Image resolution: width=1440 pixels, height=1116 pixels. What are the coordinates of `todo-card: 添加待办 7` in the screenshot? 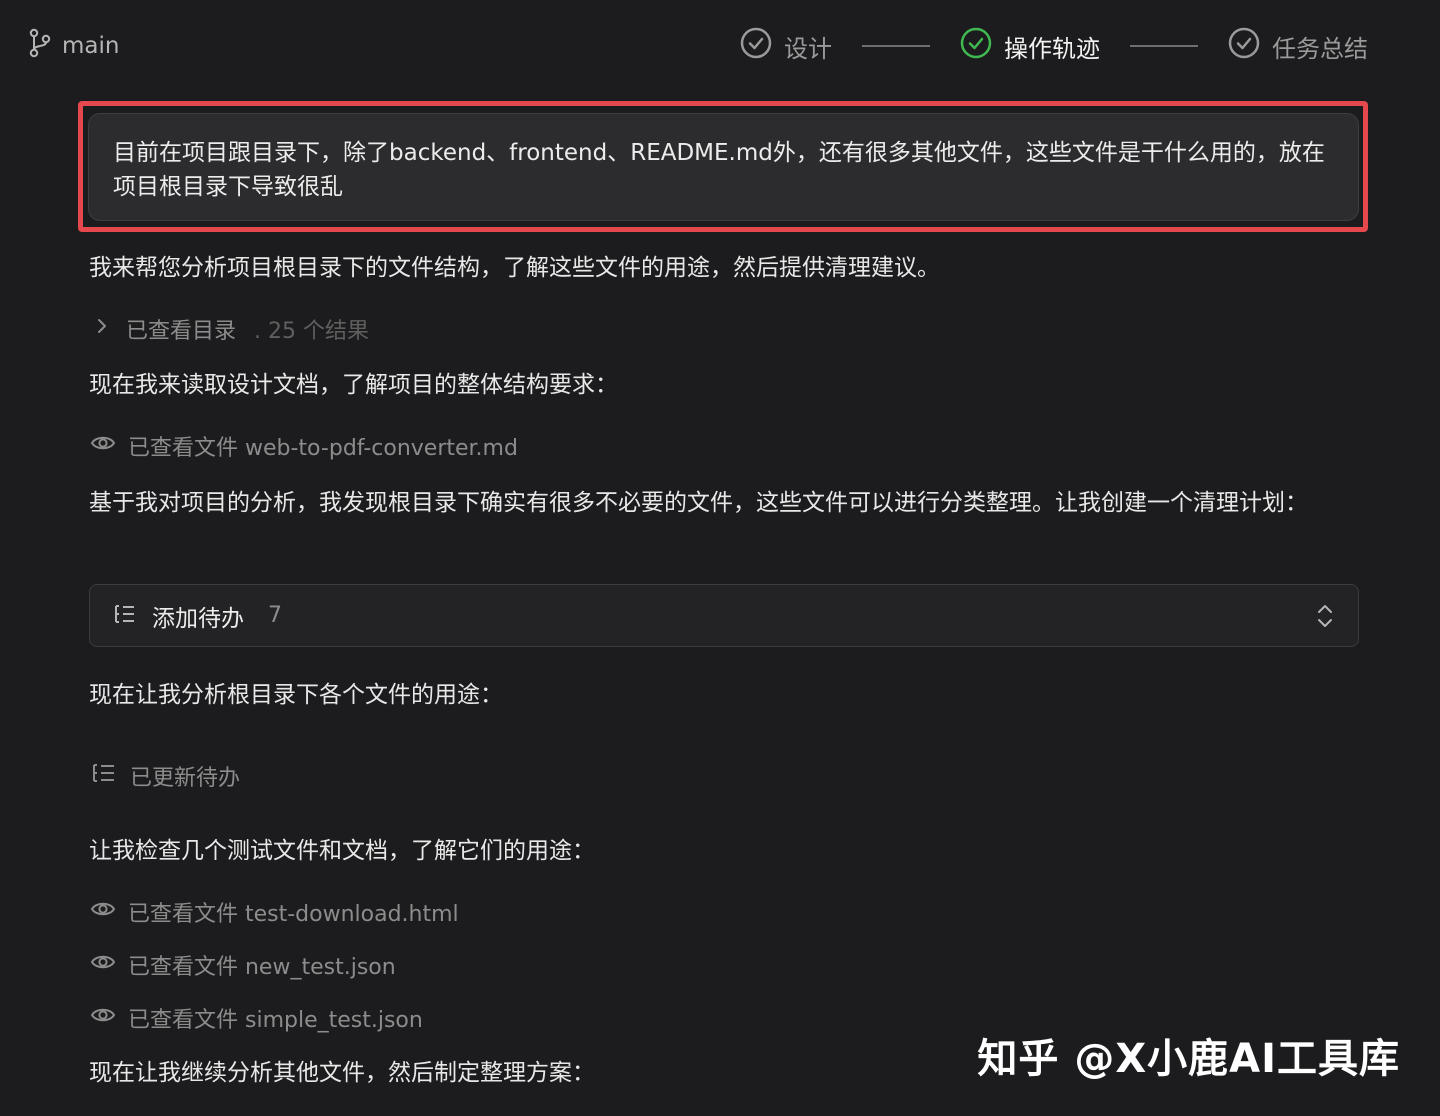 It's located at (724, 615).